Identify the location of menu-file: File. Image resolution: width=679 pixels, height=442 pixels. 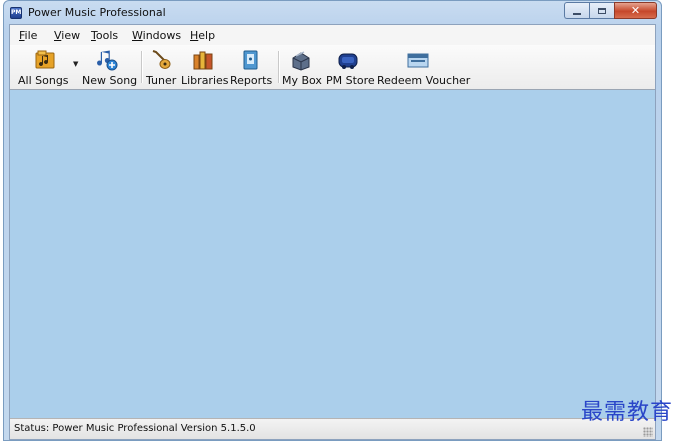
(28, 35).